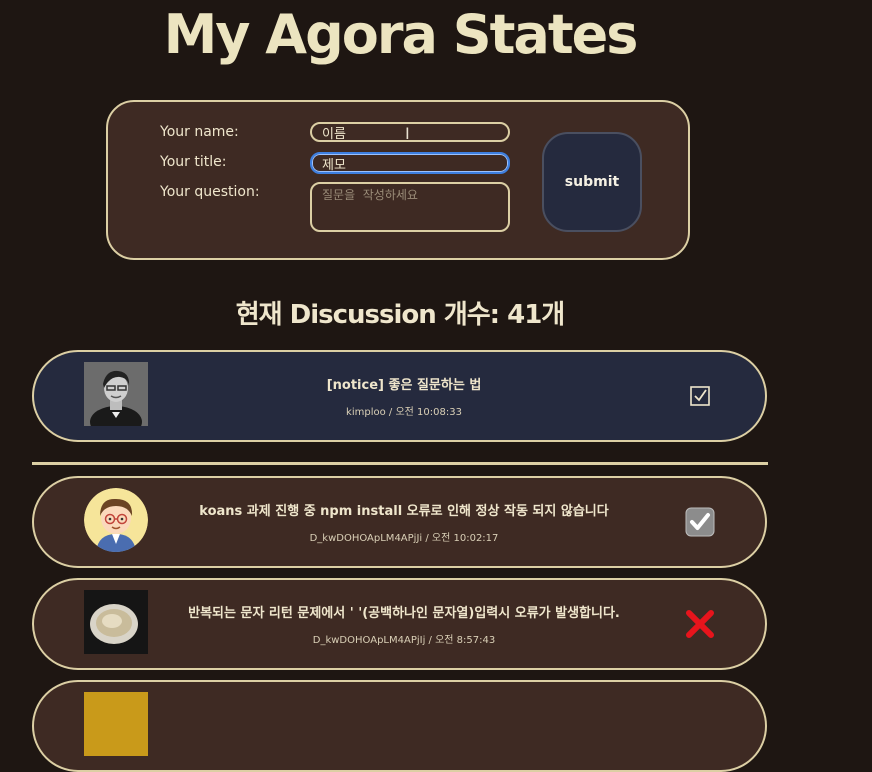  What do you see at coordinates (210, 192) in the screenshot?
I see `question-label: Your question:` at bounding box center [210, 192].